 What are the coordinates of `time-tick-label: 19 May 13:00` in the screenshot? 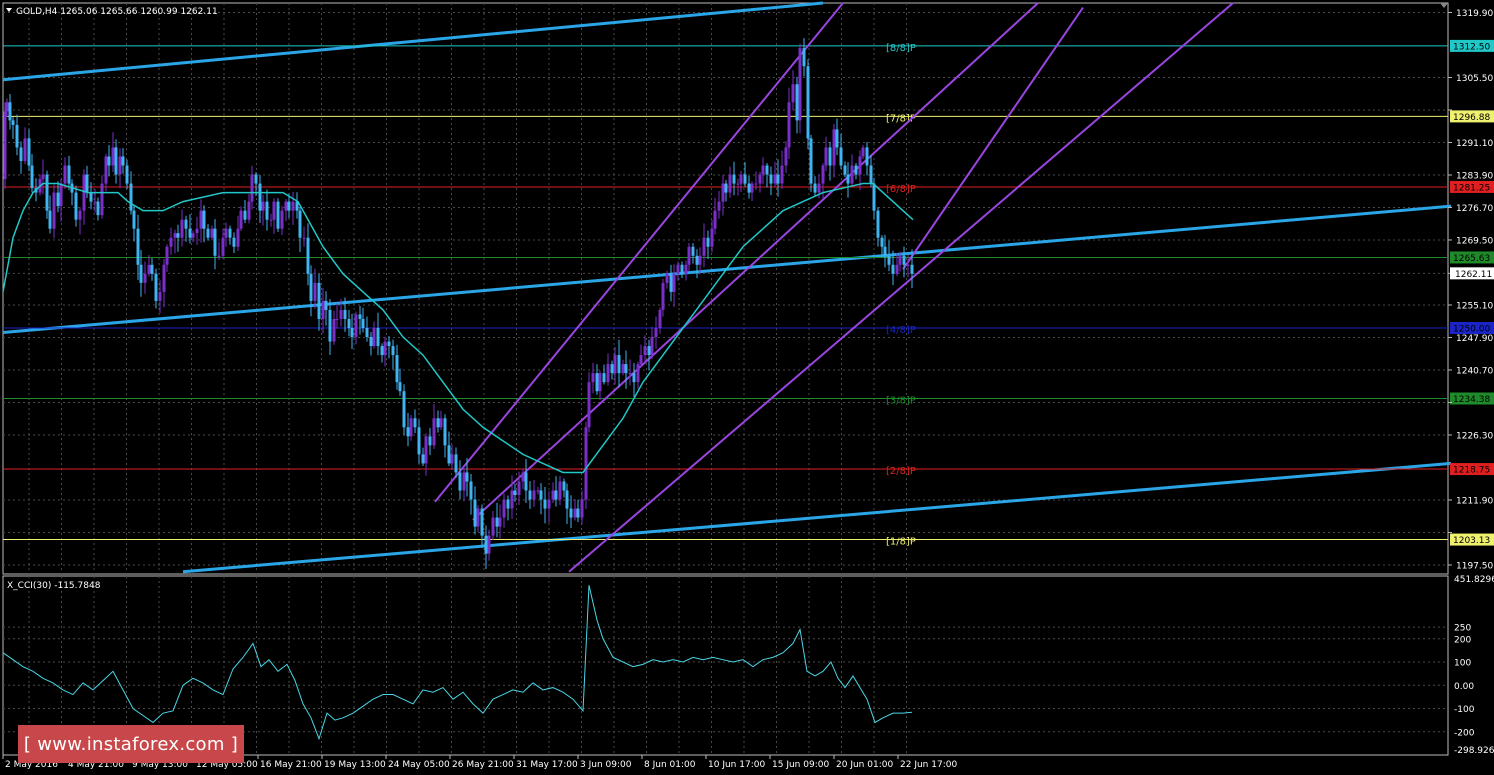 It's located at (355, 765).